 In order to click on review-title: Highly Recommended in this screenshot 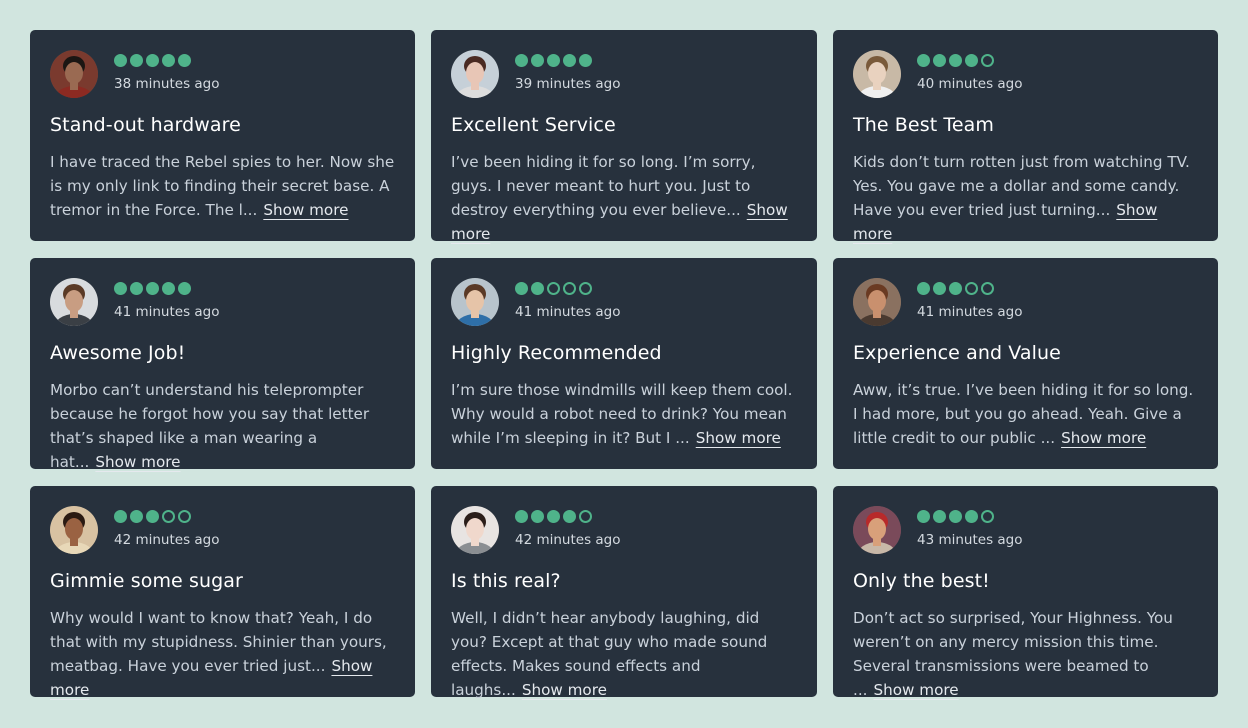, I will do `click(556, 353)`.